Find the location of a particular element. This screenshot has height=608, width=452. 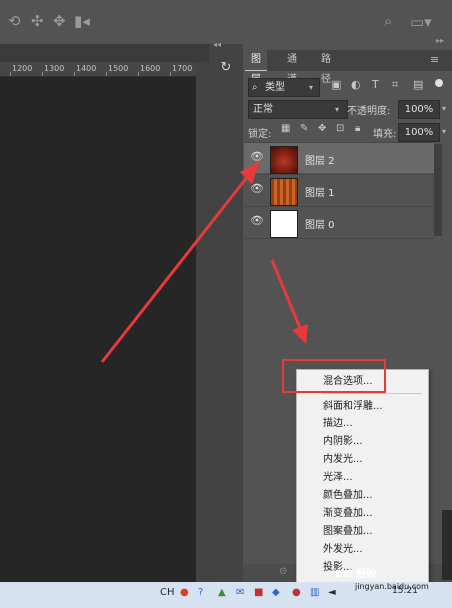

filter-toggle is located at coordinates (439, 83).